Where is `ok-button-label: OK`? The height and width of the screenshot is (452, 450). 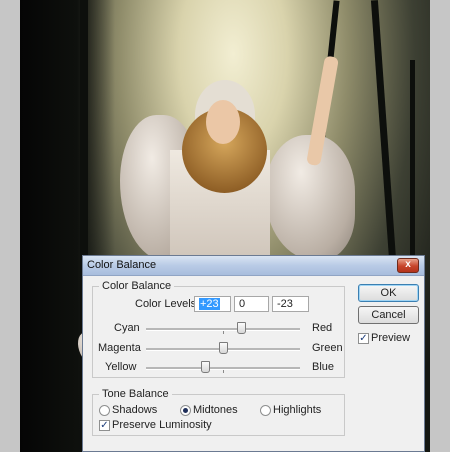
ok-button-label: OK is located at coordinates (388, 293).